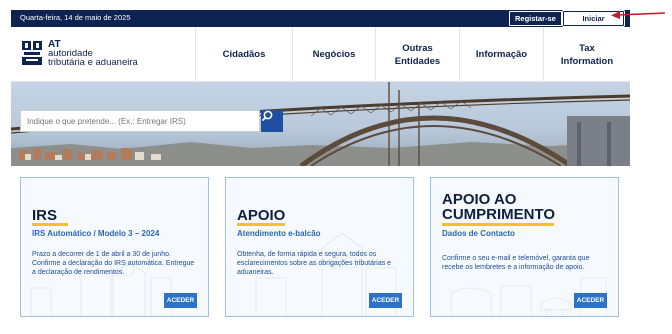 This screenshot has height=334, width=672. What do you see at coordinates (32, 53) in the screenshot?
I see `at-emblem-icon` at bounding box center [32, 53].